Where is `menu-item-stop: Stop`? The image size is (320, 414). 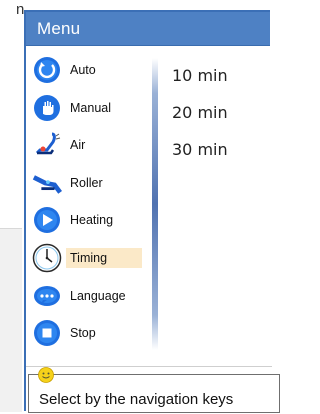 menu-item-stop: Stop is located at coordinates (90, 333).